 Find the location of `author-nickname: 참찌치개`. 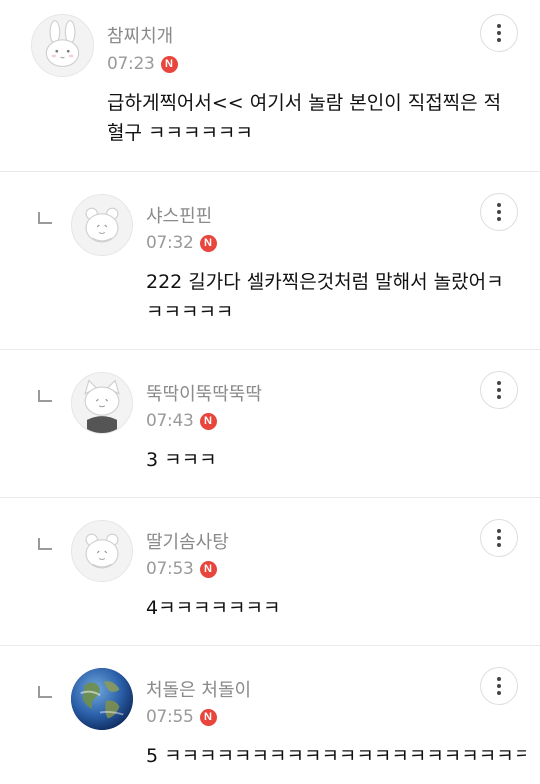

author-nickname: 참찌치개 is located at coordinates (140, 35).